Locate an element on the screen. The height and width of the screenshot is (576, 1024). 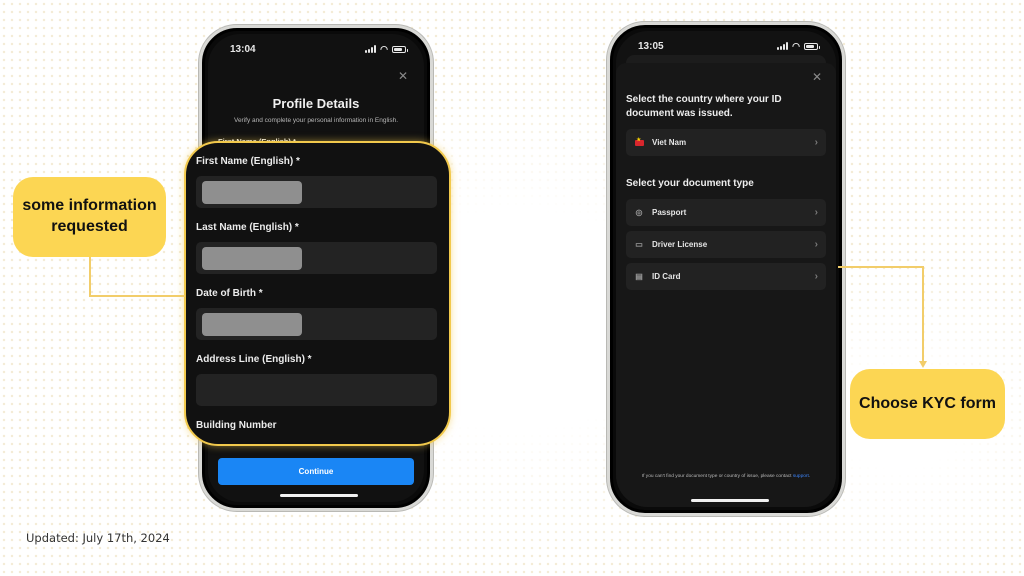
page-title: Profile Details is located at coordinates (316, 103).